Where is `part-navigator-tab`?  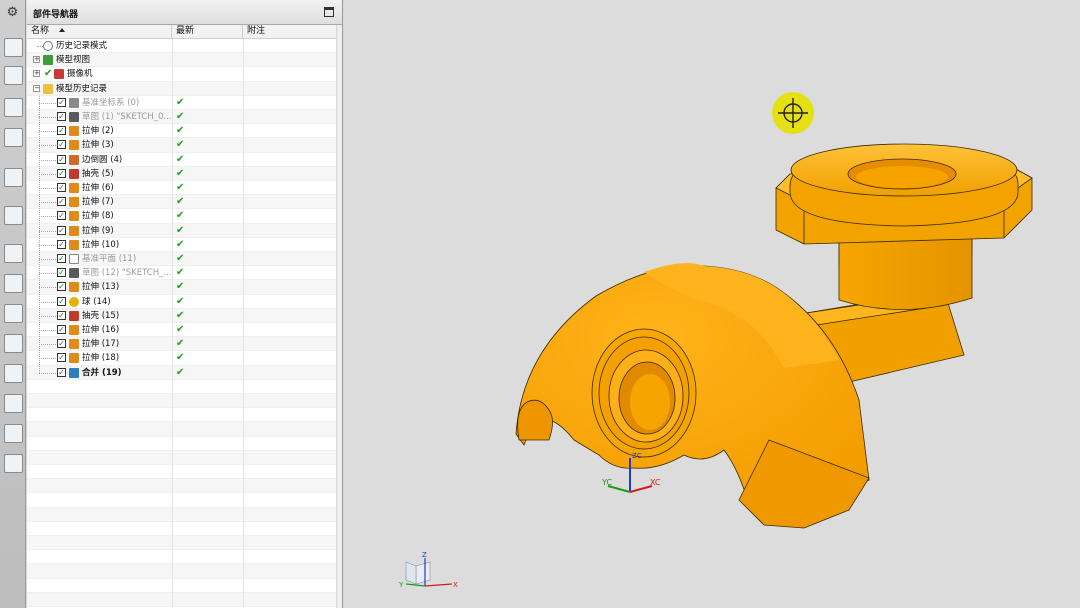
part-navigator-tab is located at coordinates (13, 107).